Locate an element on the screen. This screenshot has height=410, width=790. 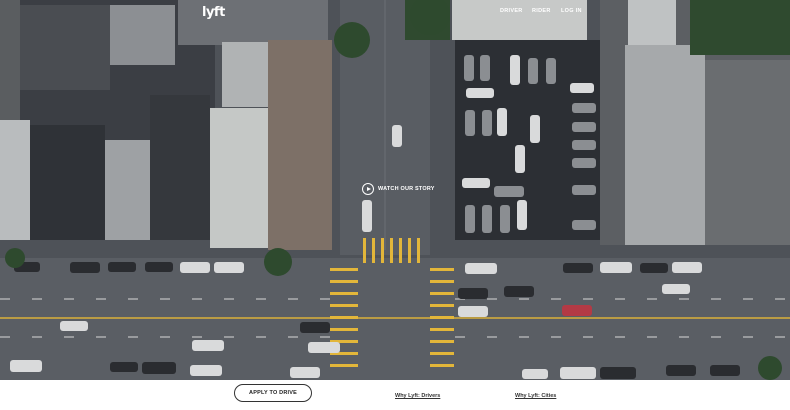
apply-to-drive-button: APPLY TO DRIVE is located at coordinates (273, 393).